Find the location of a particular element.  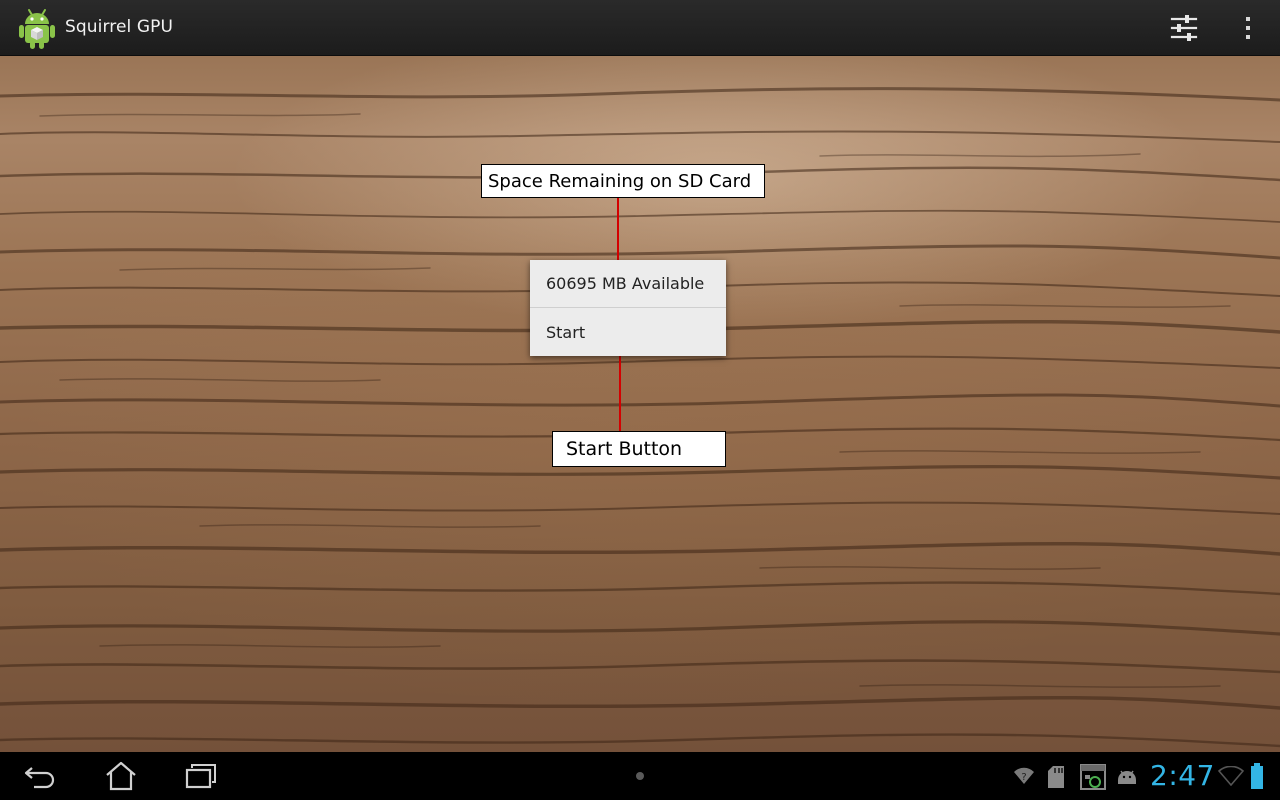

wifi-question-icon: ? is located at coordinates (1024, 775).